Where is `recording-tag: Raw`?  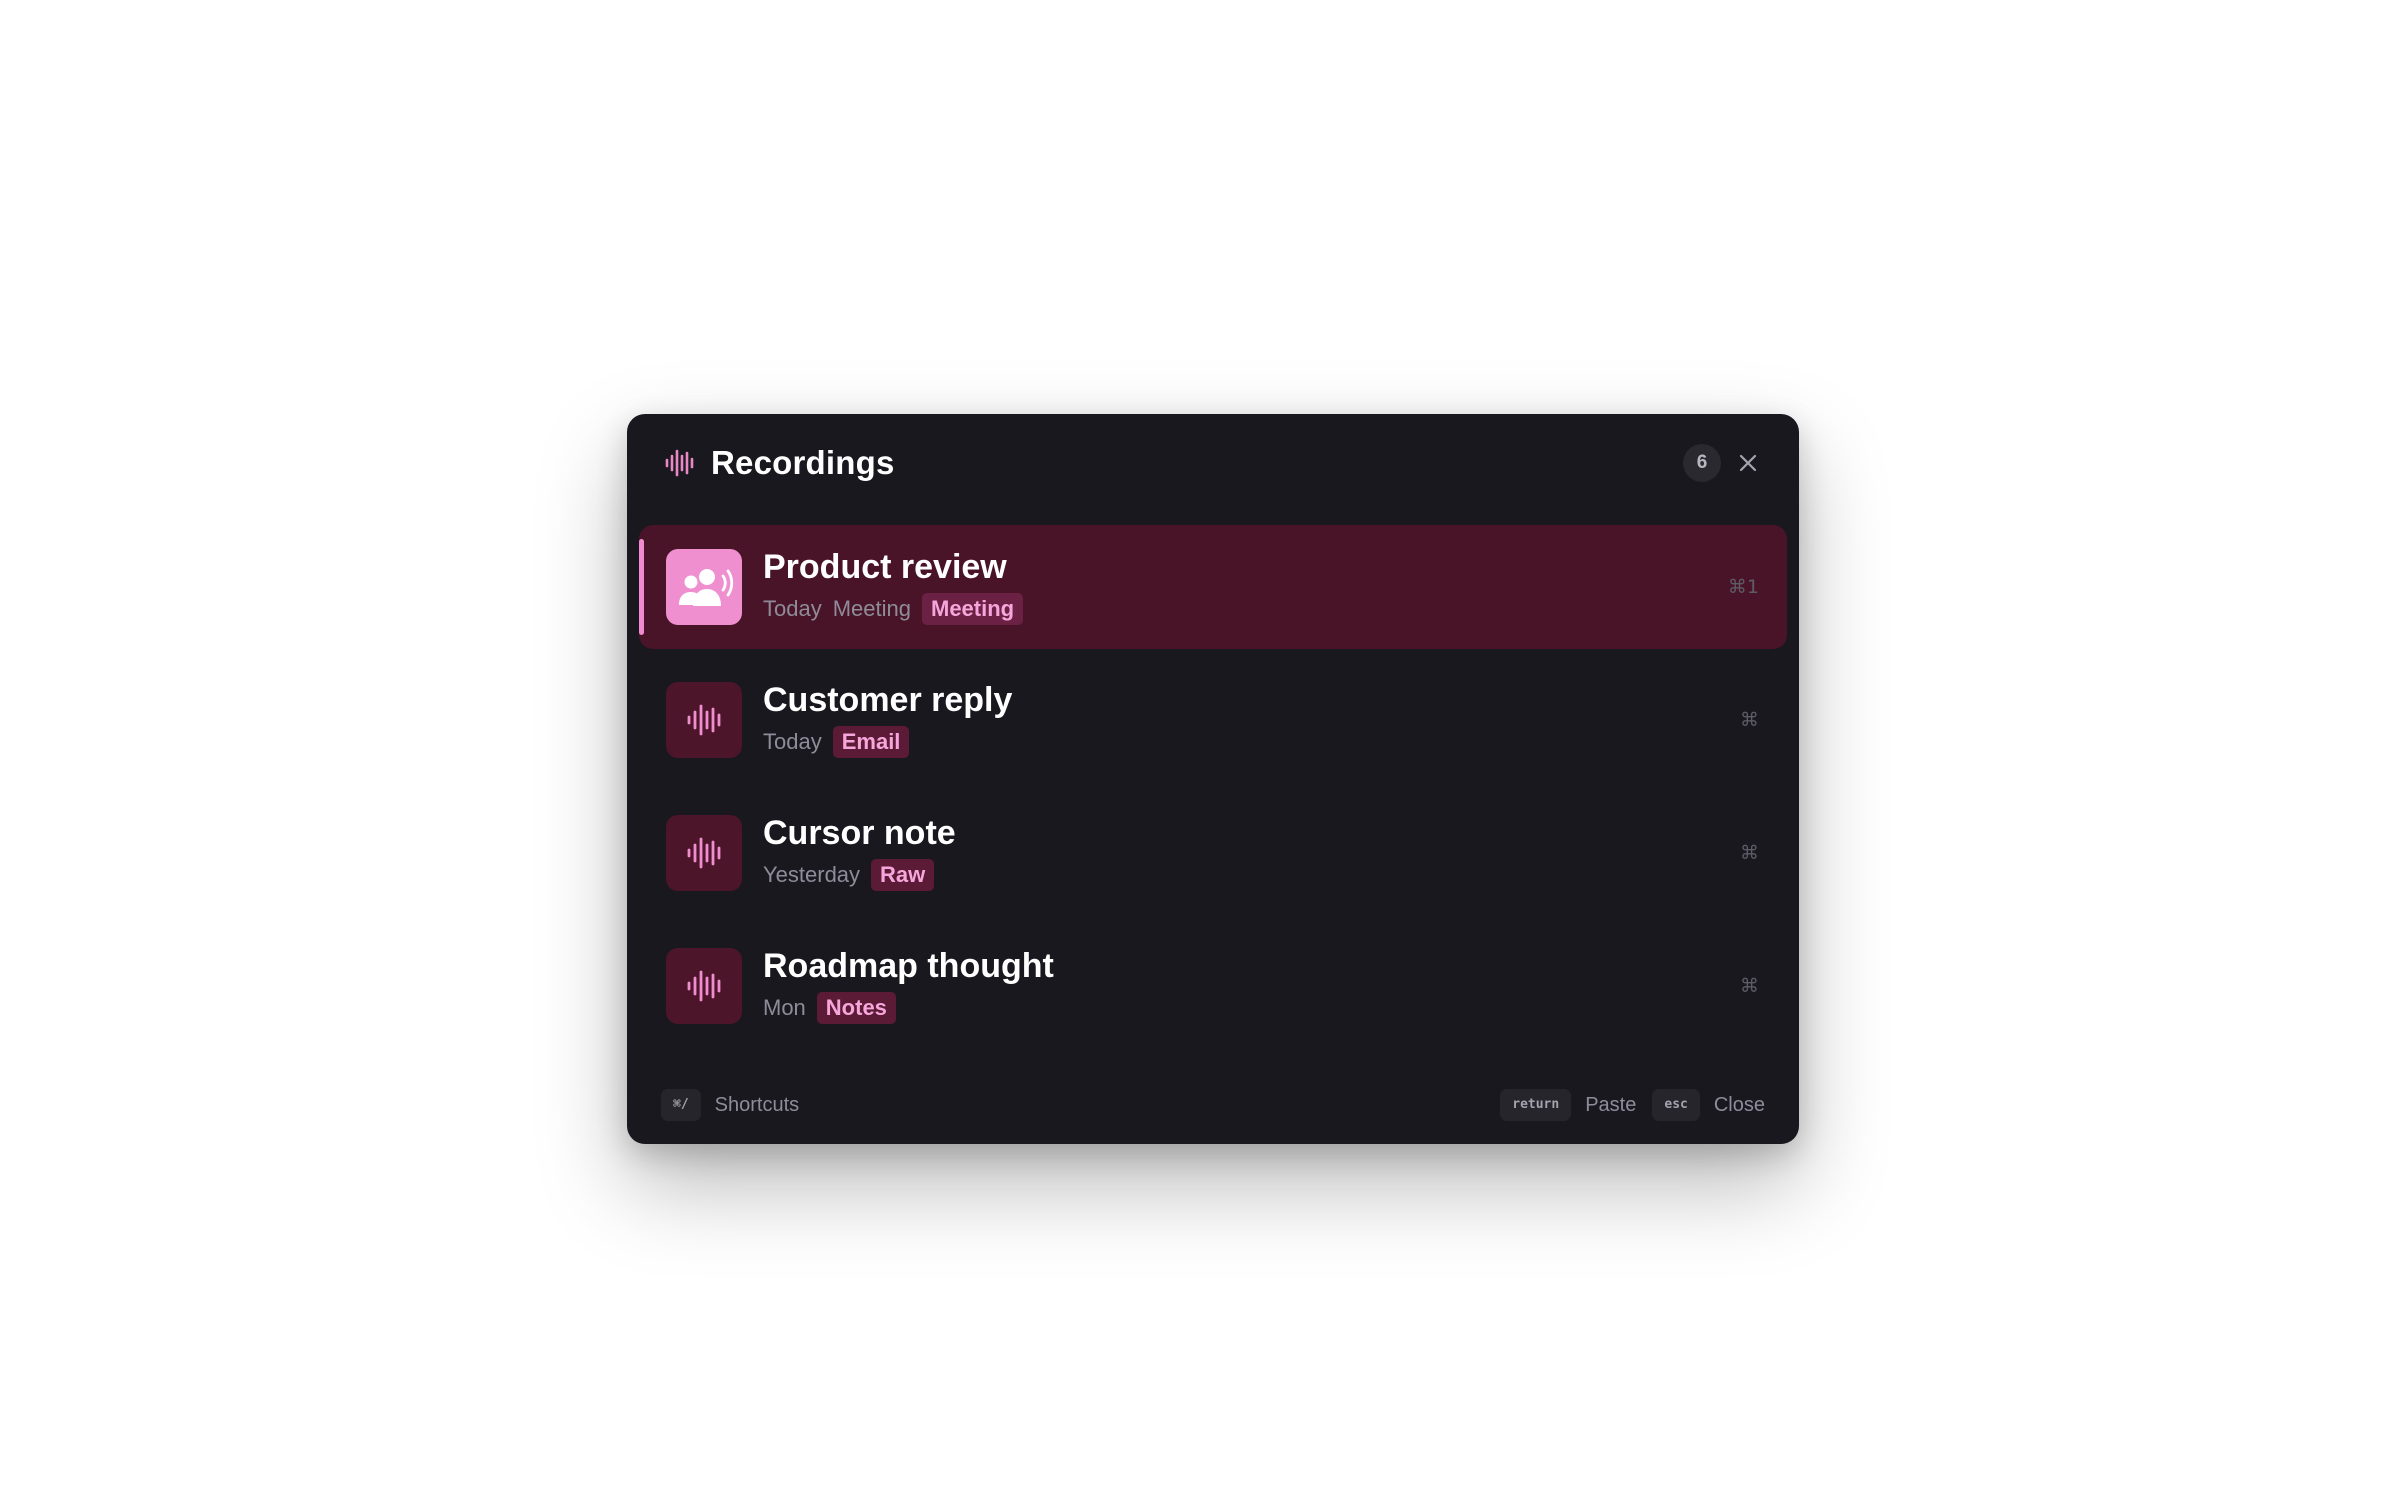
recording-tag: Raw is located at coordinates (903, 875).